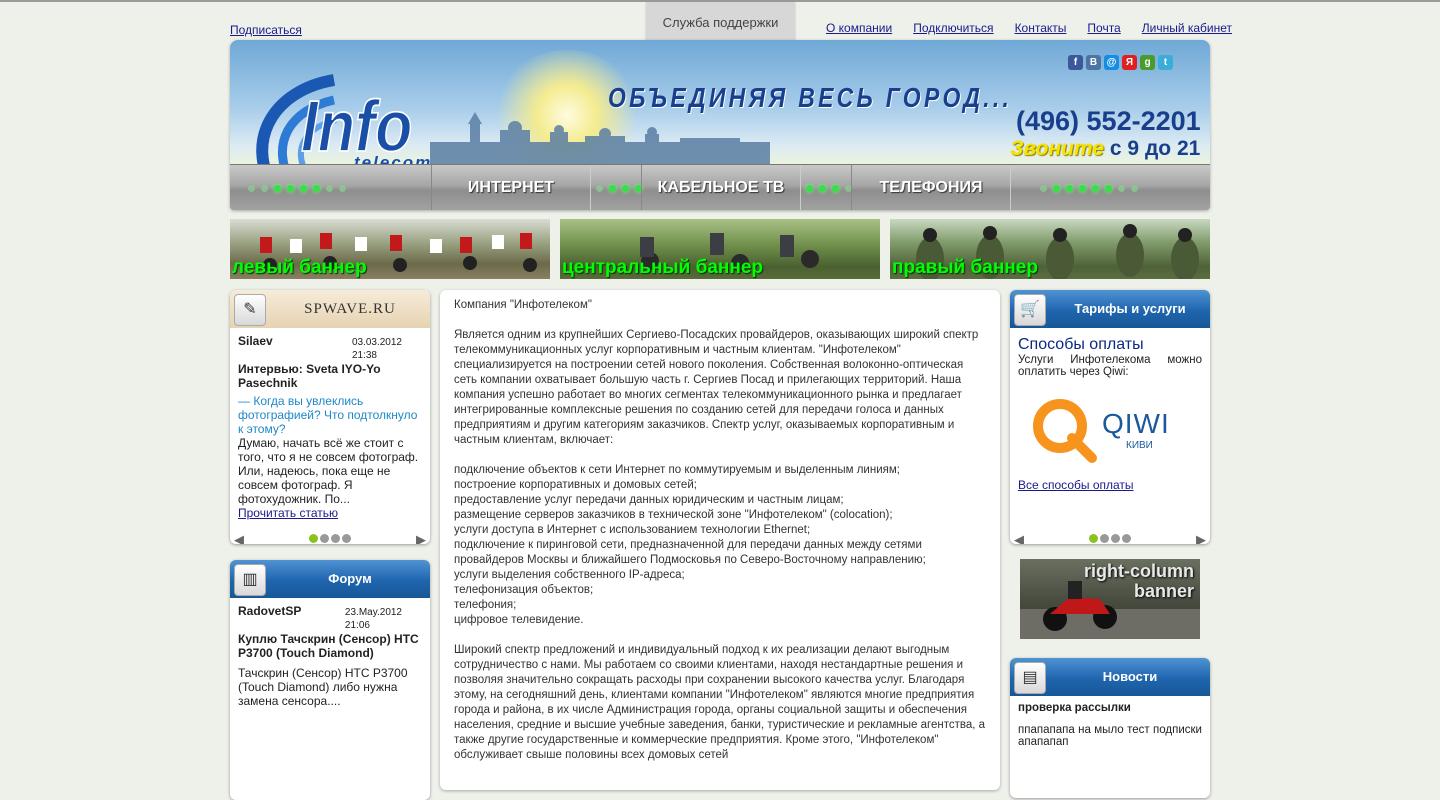 The width and height of the screenshot is (1440, 800). What do you see at coordinates (1165, 62) in the screenshot?
I see `twitter-icon: t` at bounding box center [1165, 62].